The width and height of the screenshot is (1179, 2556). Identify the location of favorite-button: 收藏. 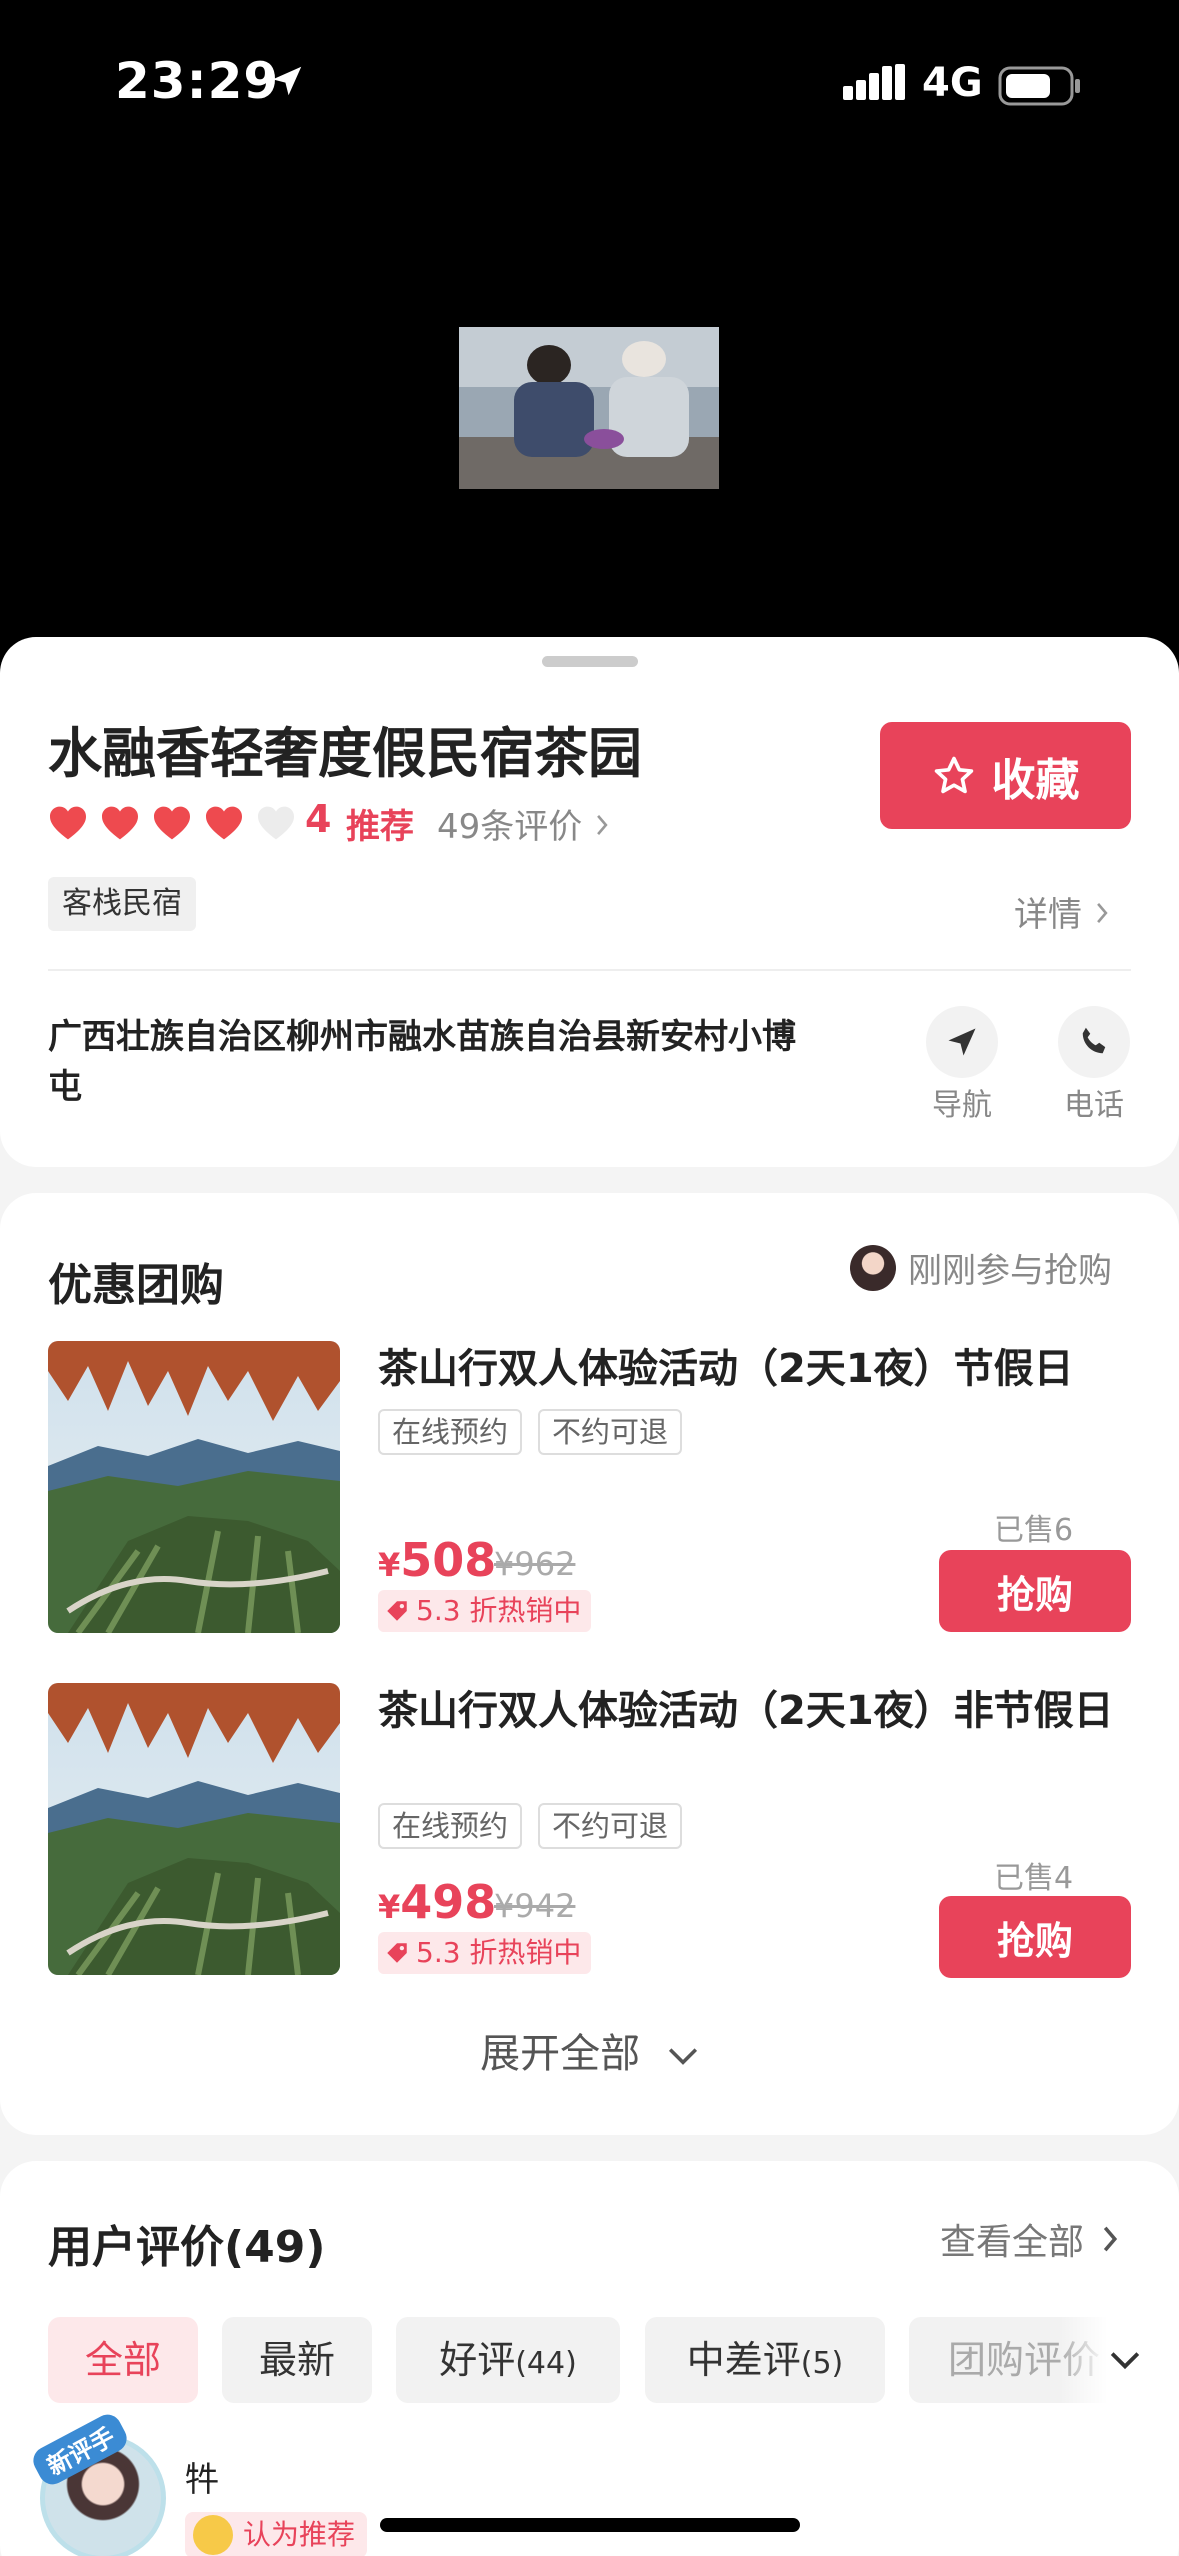
(1005, 775).